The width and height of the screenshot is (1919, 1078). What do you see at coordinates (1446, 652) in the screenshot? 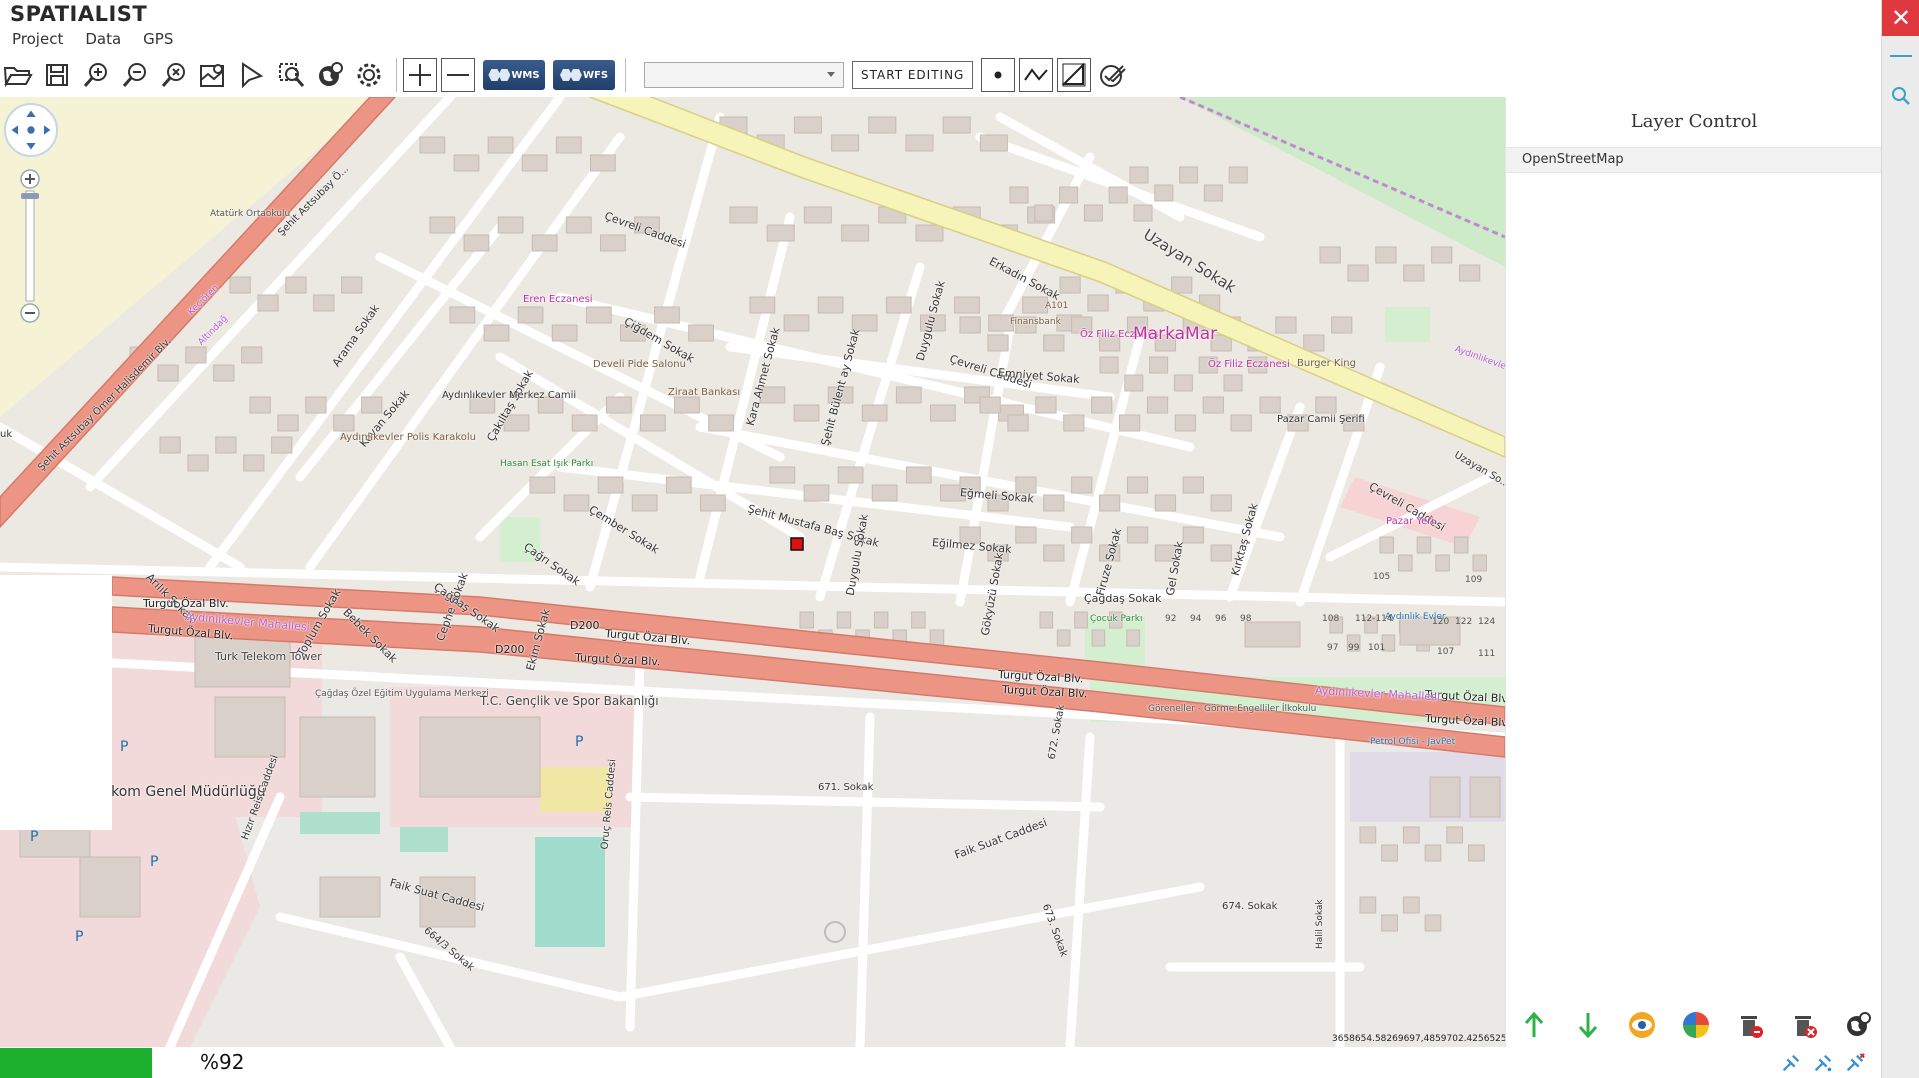
I see `house-number: 107` at bounding box center [1446, 652].